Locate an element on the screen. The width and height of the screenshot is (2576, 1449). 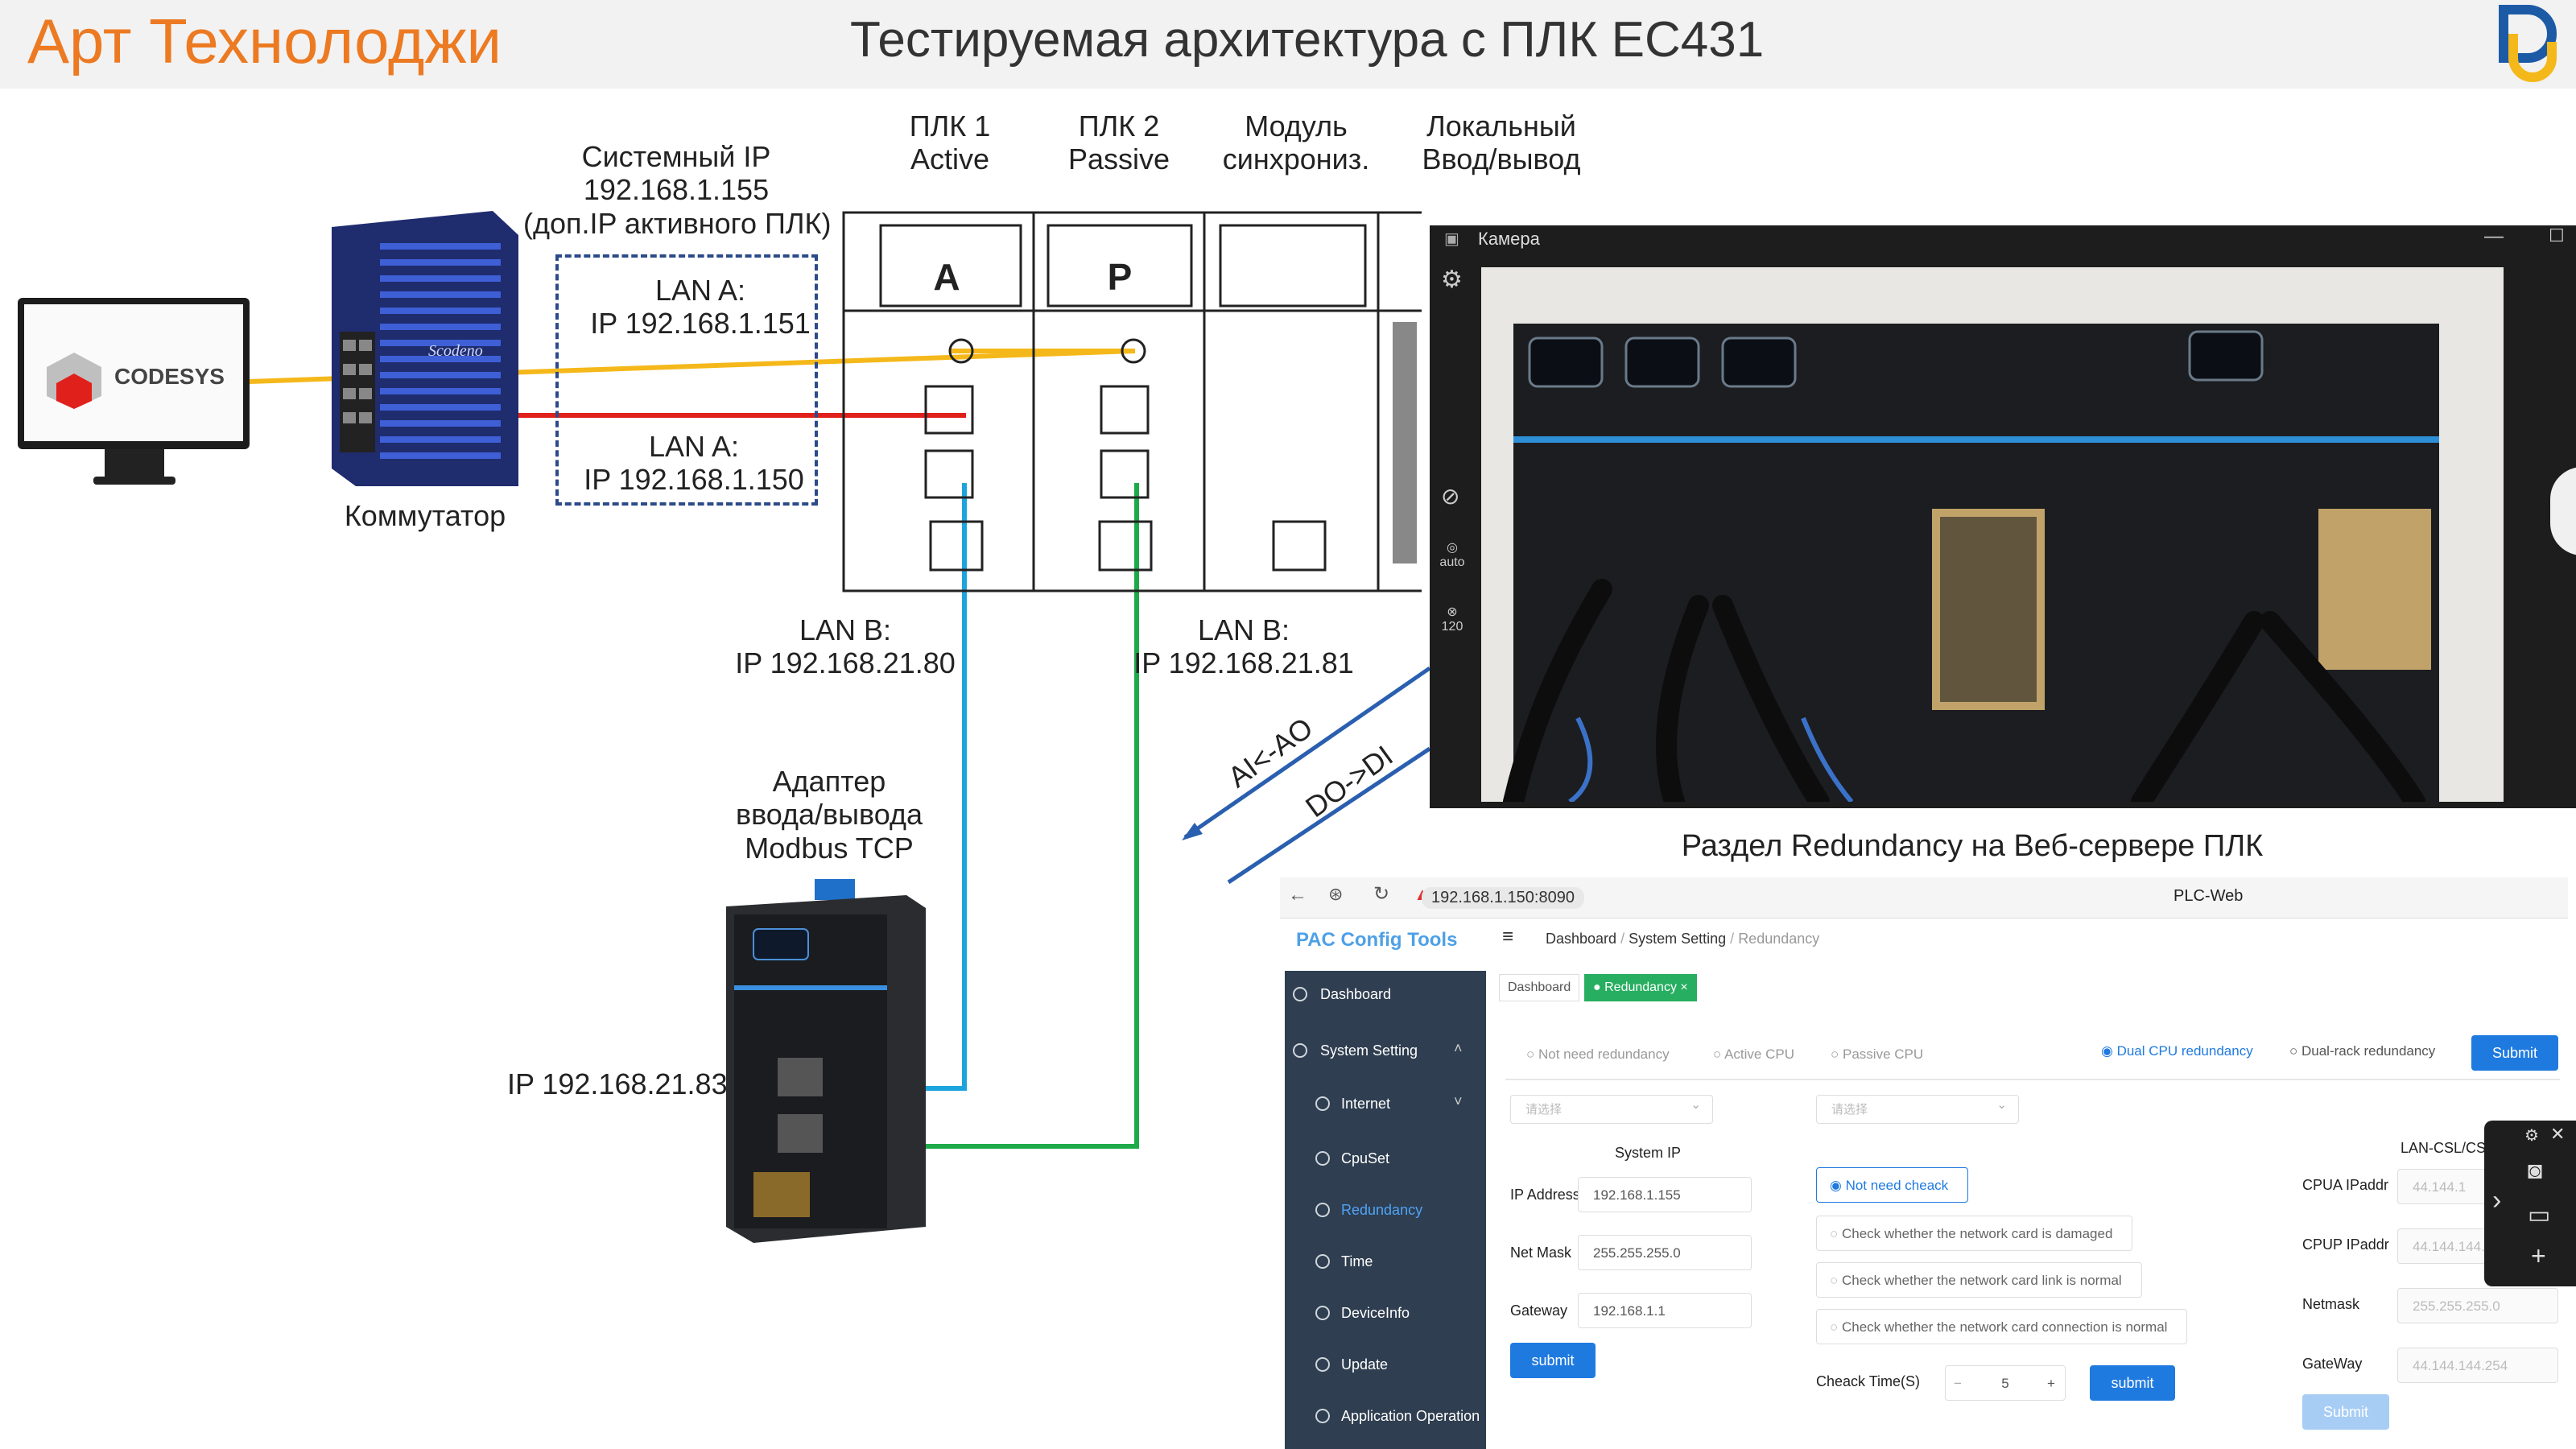
sidebar-item-redundancy: Redundancy is located at coordinates (1385, 1211).